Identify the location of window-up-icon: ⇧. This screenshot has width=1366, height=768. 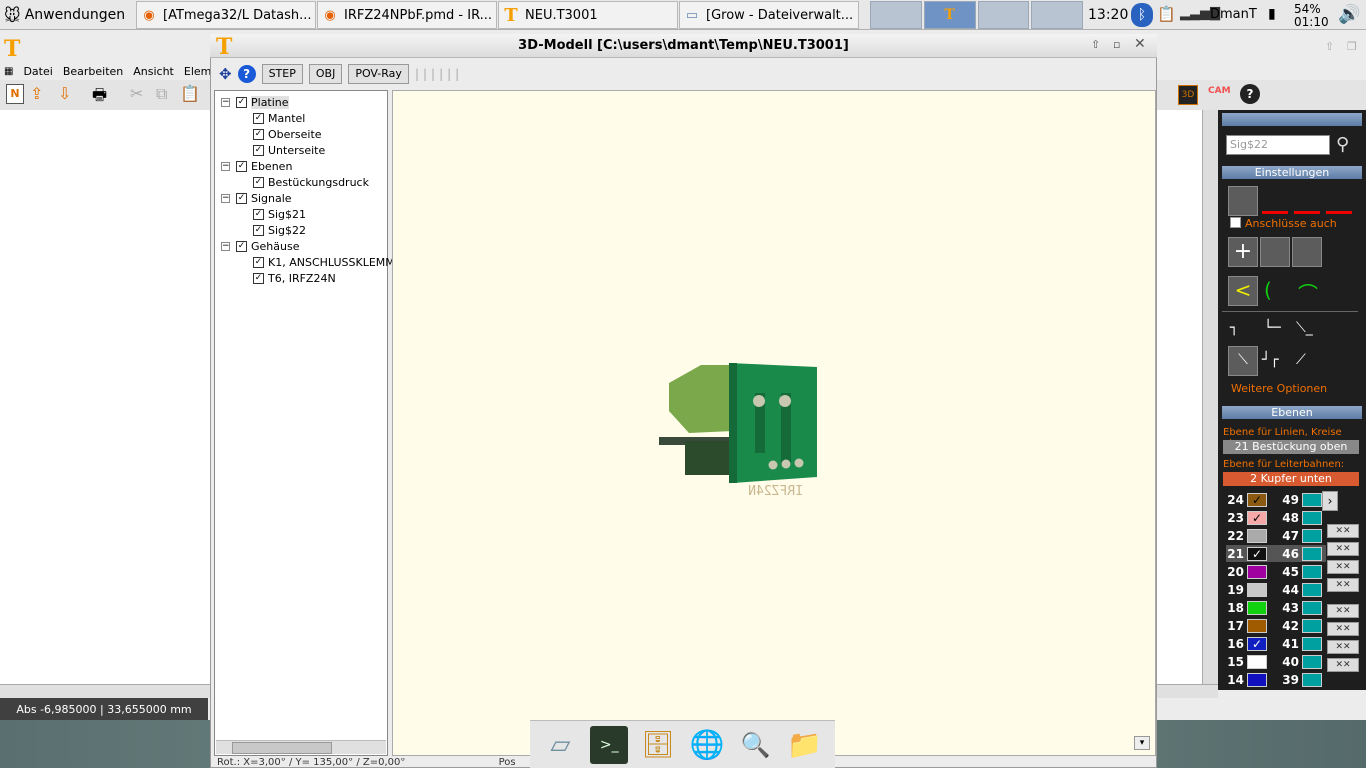
(1329, 46).